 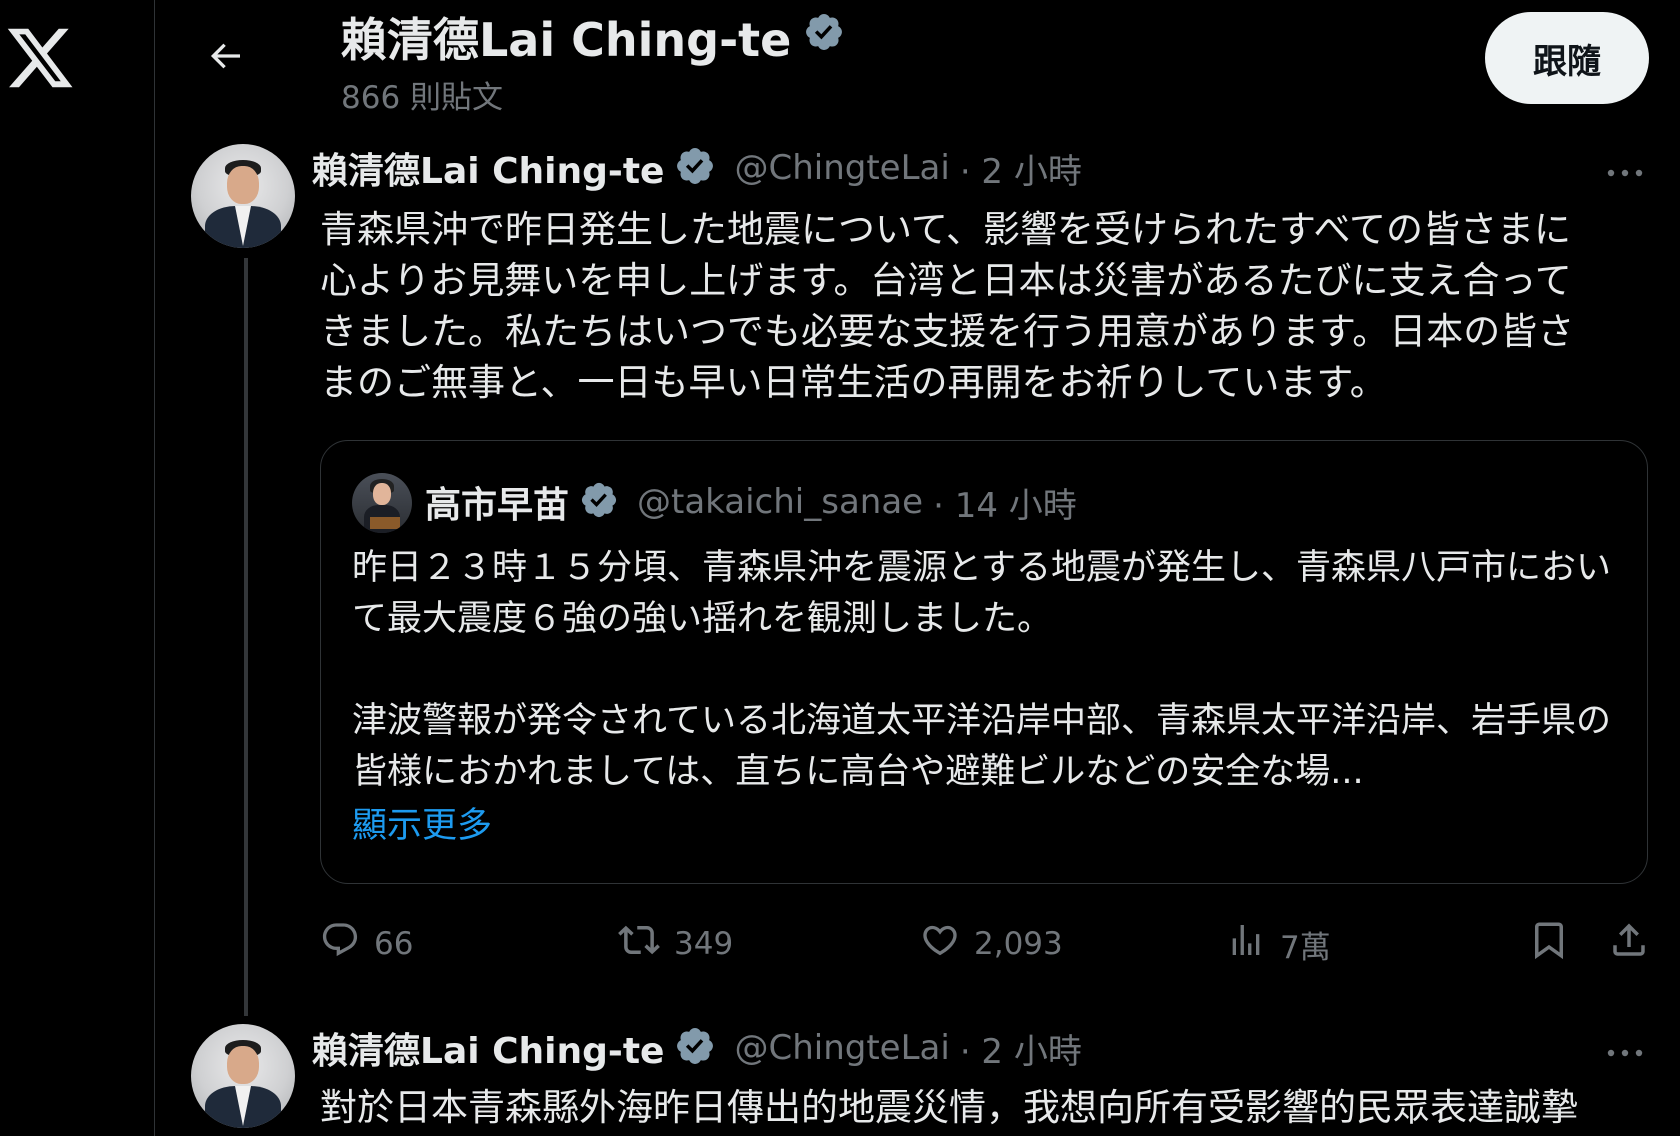 What do you see at coordinates (77, 568) in the screenshot?
I see `left-nav-rail` at bounding box center [77, 568].